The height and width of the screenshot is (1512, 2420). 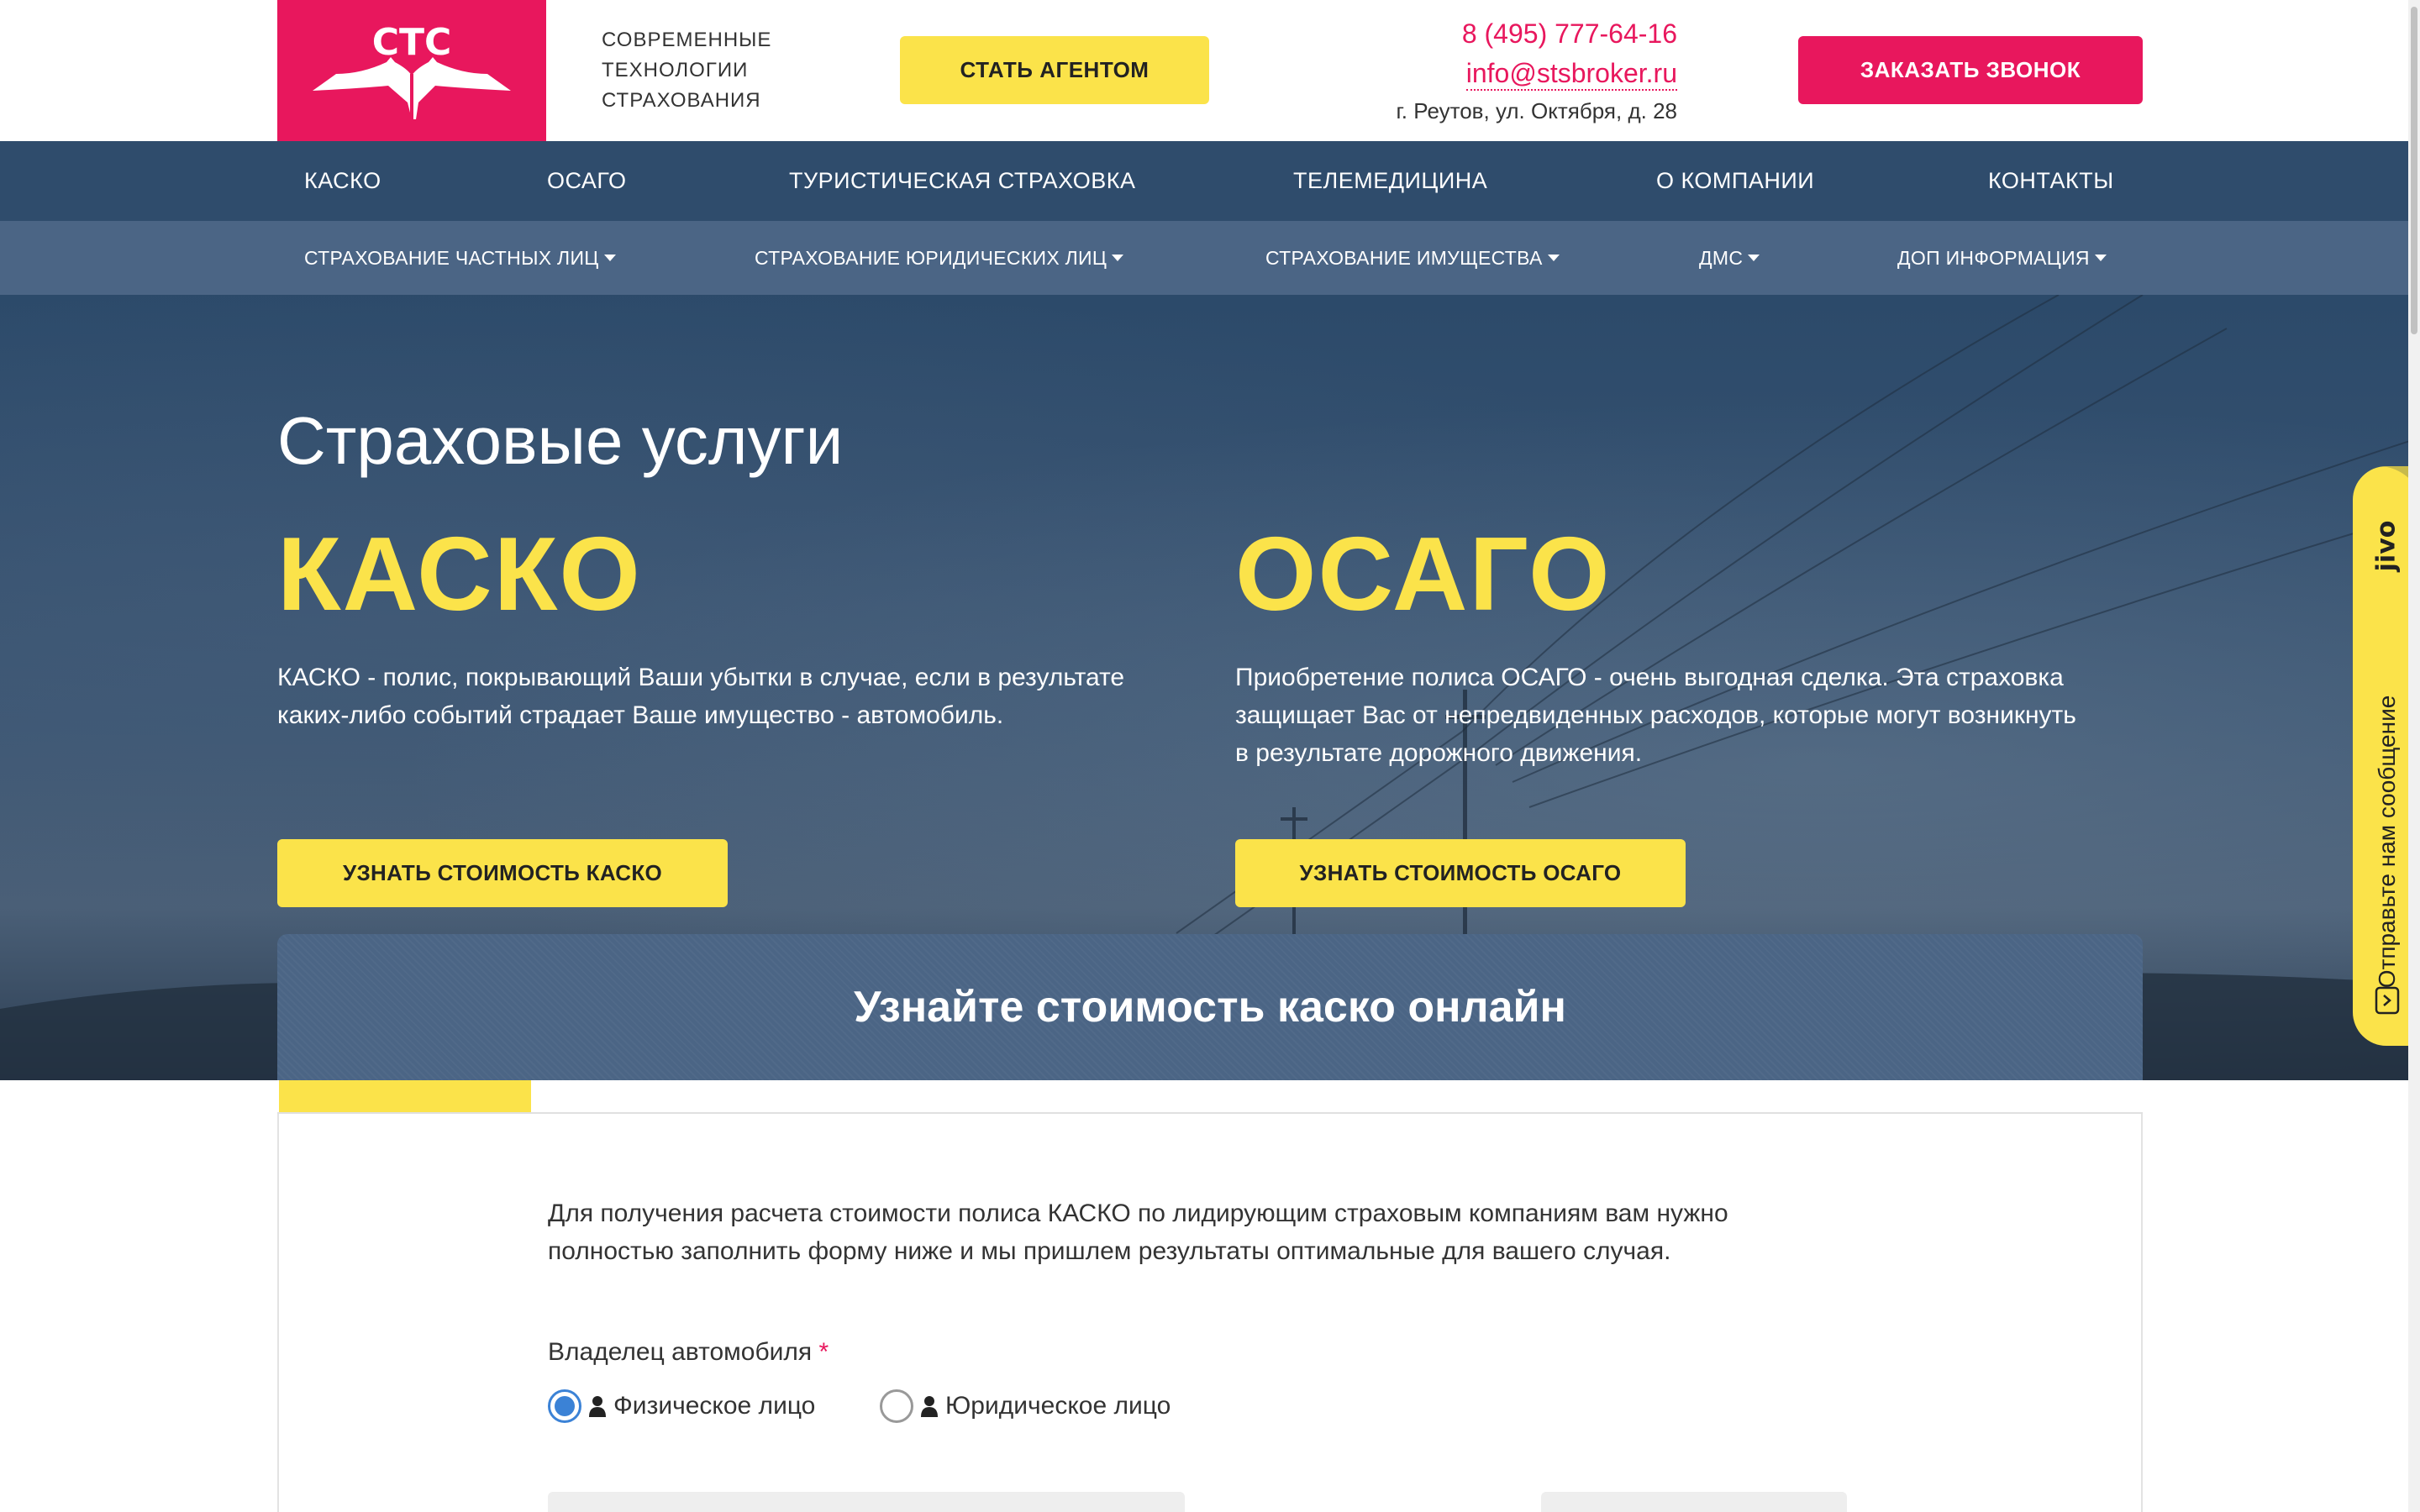 I want to click on subnav-dms: ДМС, so click(x=1730, y=258).